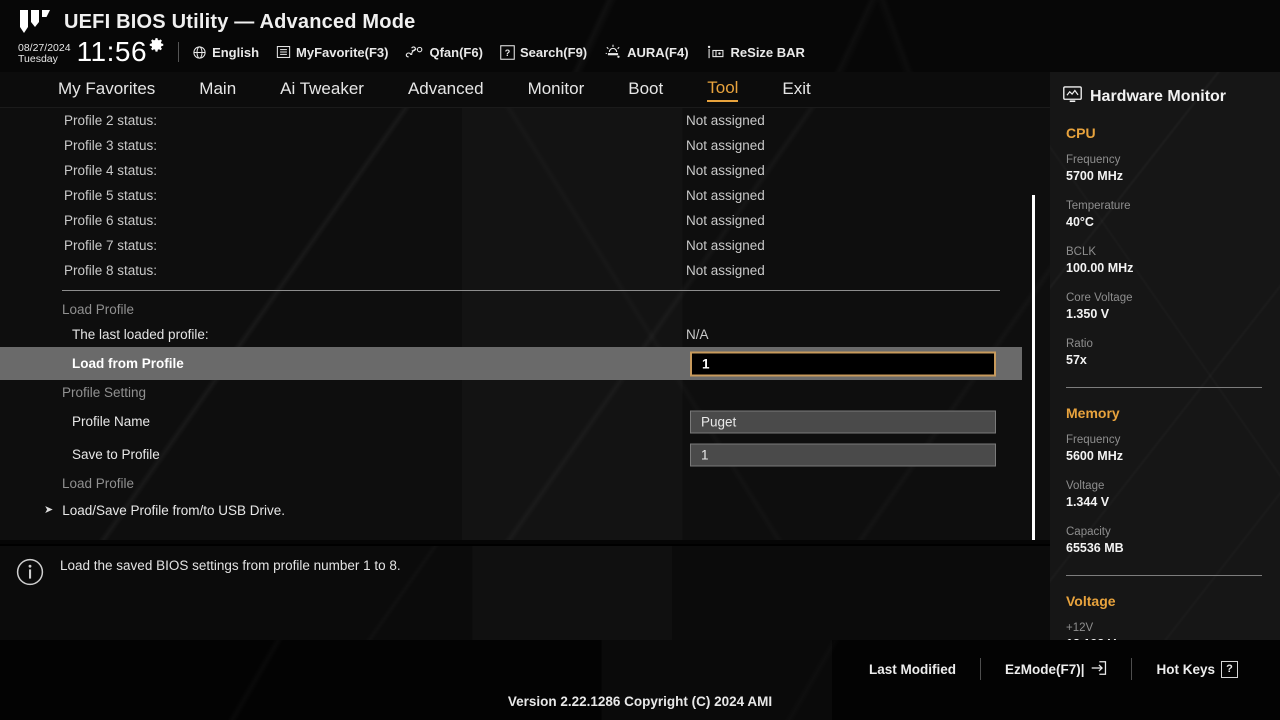 The width and height of the screenshot is (1280, 720). What do you see at coordinates (1095, 548) in the screenshot?
I see `hm-memory-capacity-value: 65536 MB` at bounding box center [1095, 548].